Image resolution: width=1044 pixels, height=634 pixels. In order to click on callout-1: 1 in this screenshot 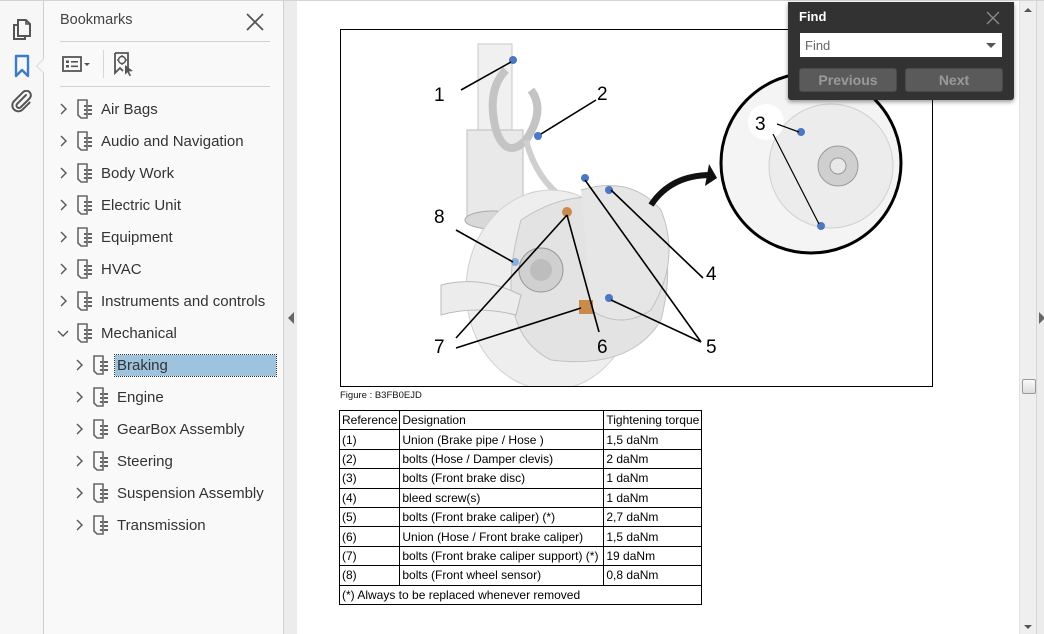, I will do `click(439, 95)`.